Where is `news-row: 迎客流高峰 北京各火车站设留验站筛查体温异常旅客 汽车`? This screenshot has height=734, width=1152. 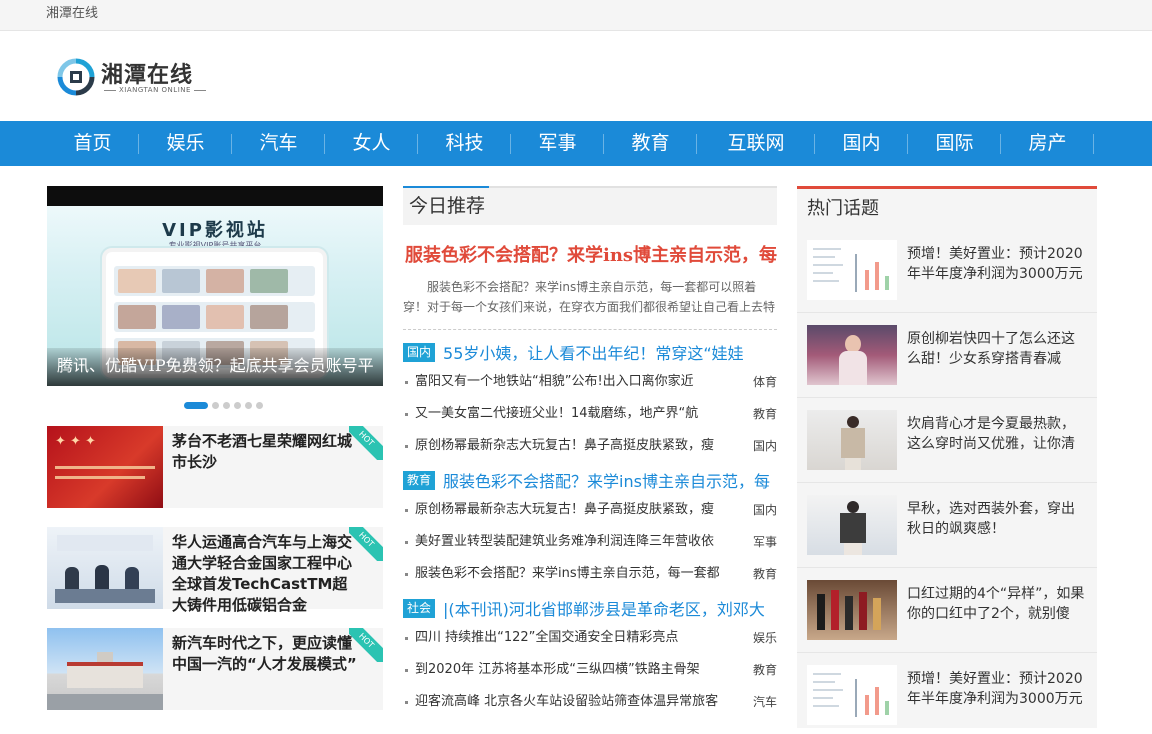 news-row: 迎客流高峰 北京各火车站设留验站筛查体温异常旅客 汽车 is located at coordinates (590, 702).